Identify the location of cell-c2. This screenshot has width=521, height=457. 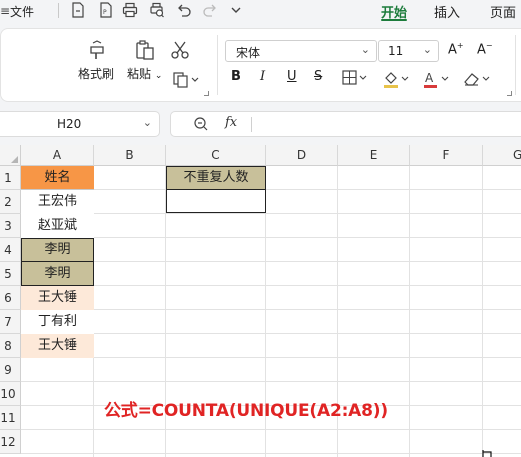
(216, 201).